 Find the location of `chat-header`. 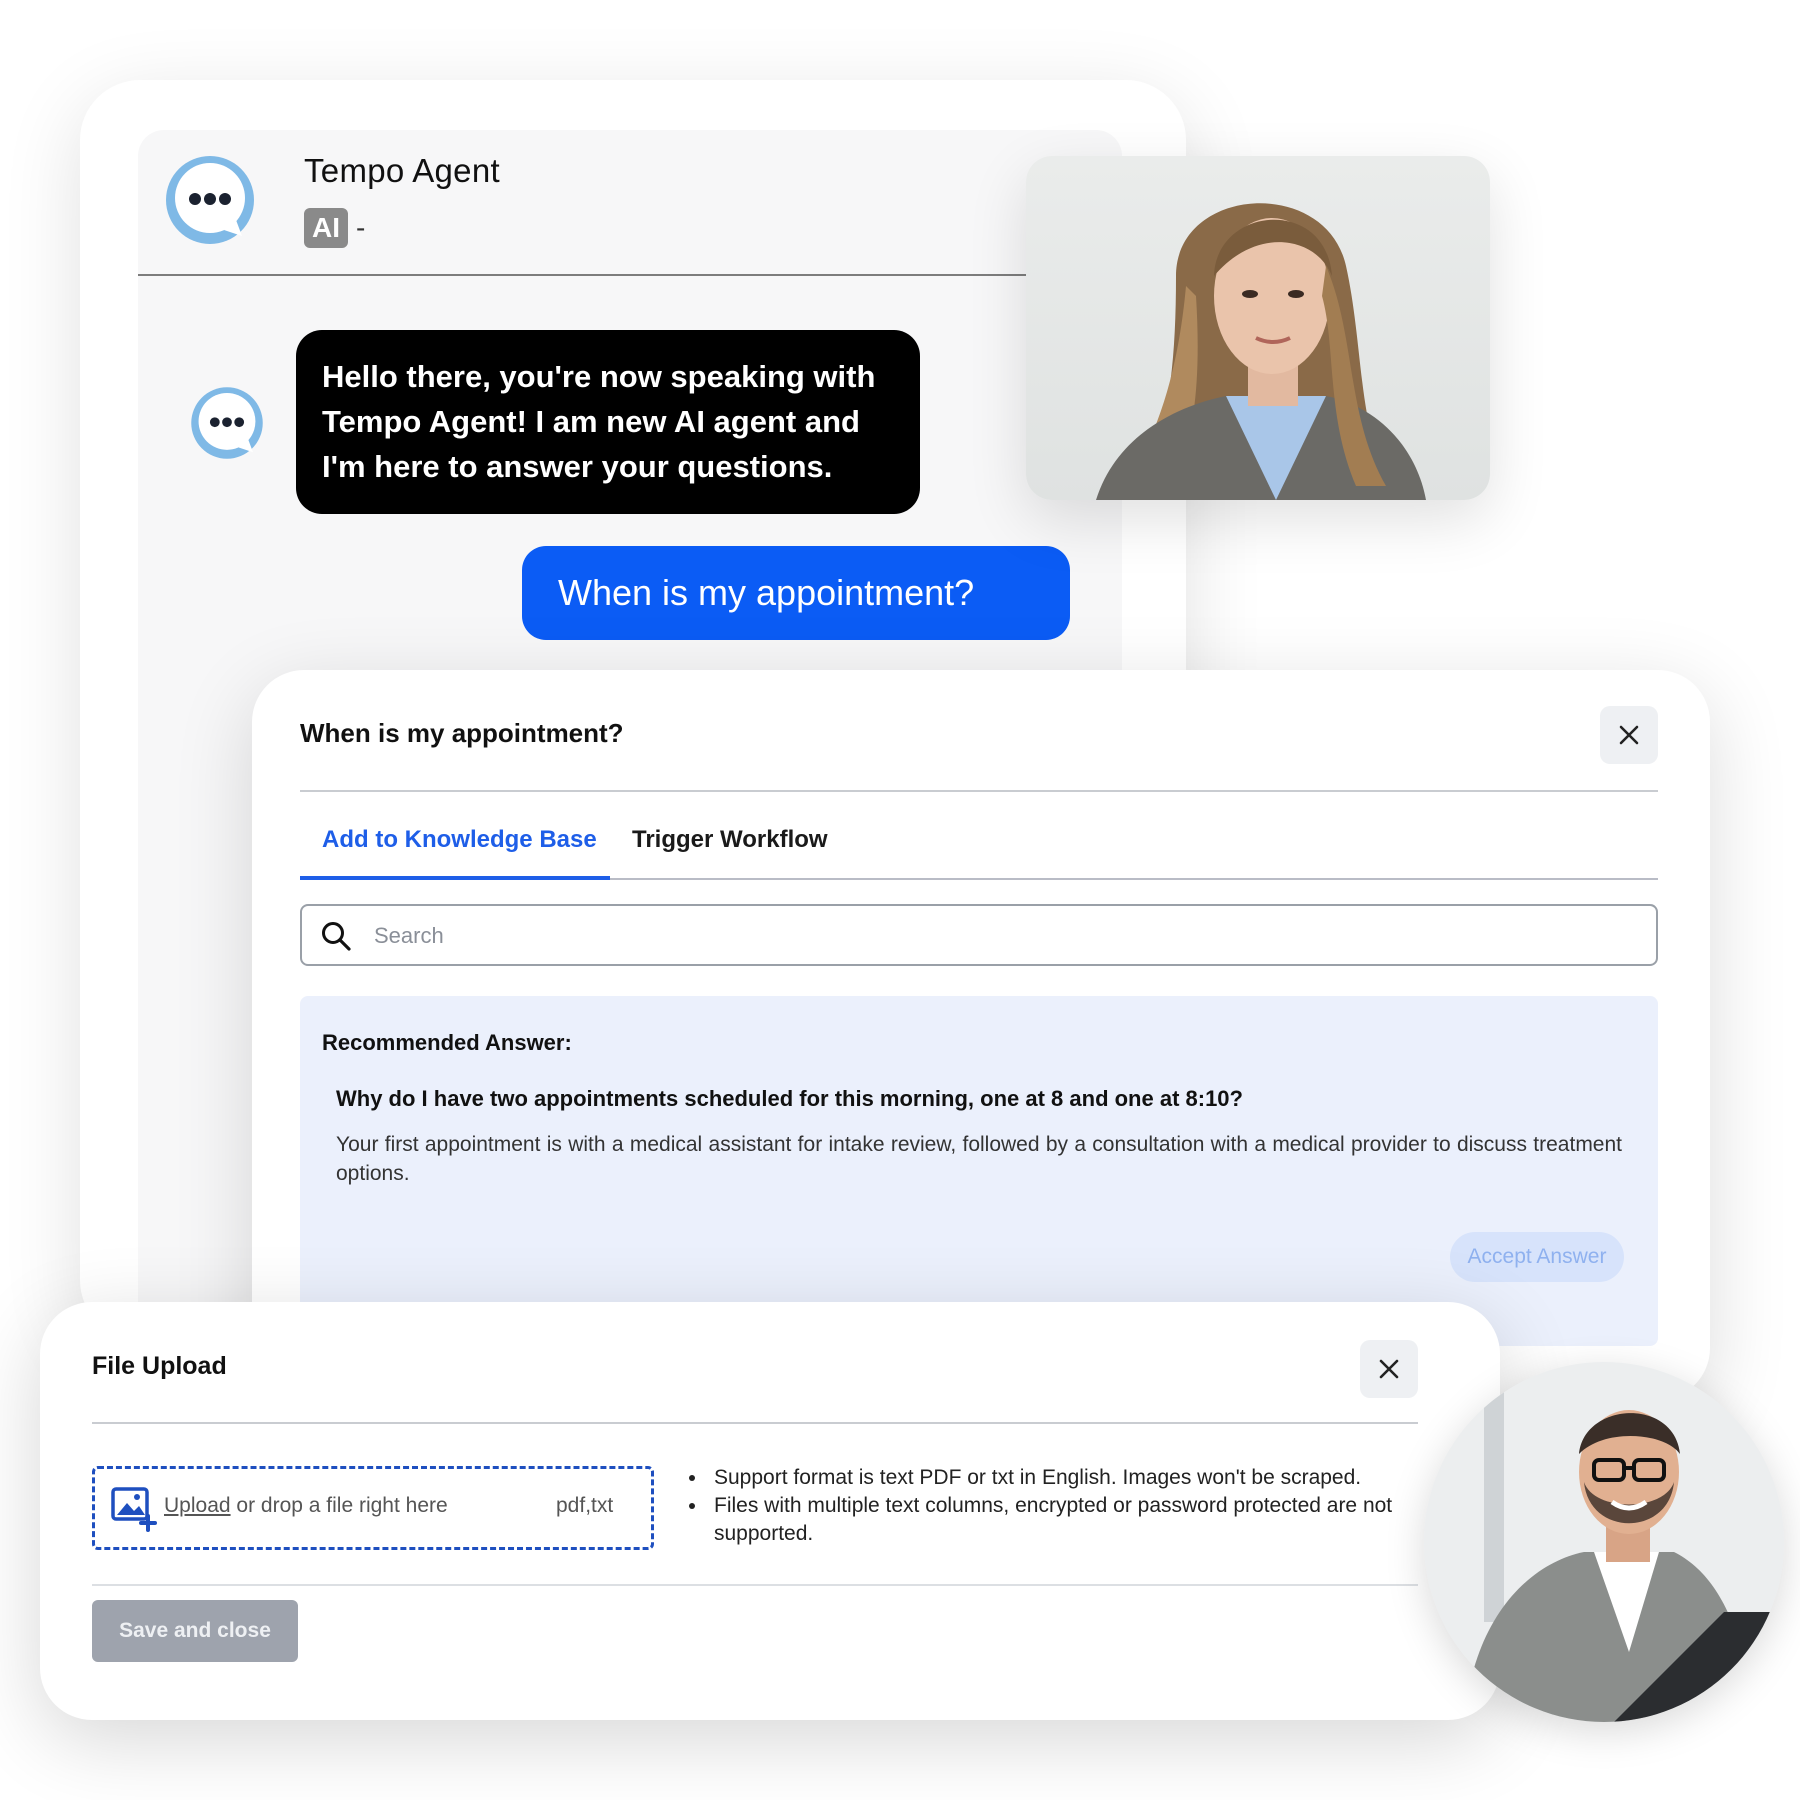

chat-header is located at coordinates (588, 203).